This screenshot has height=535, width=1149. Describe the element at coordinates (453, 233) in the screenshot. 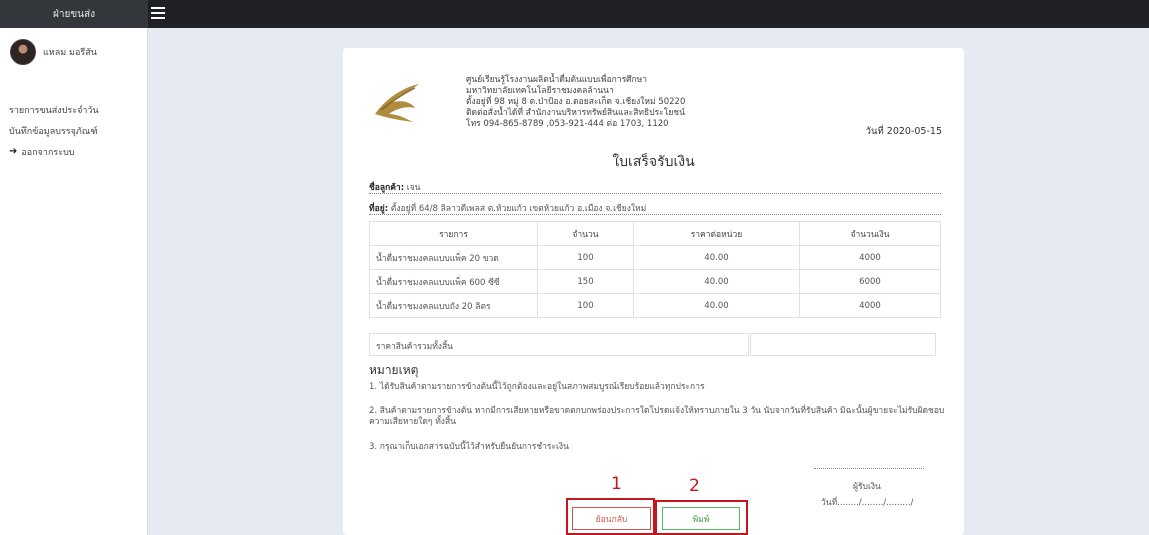

I see `column-header: รายการ` at that location.